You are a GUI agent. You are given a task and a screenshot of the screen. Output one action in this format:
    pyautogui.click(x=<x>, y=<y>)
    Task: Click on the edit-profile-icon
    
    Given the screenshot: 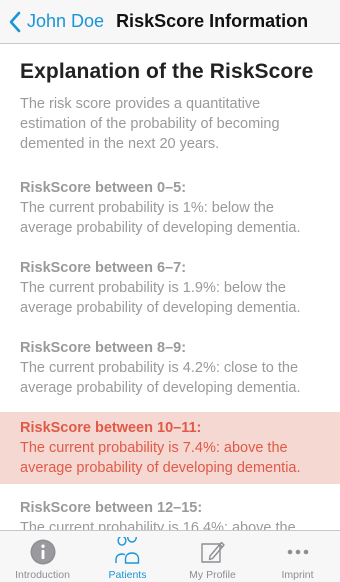 What is the action you would take?
    pyautogui.click(x=212, y=552)
    